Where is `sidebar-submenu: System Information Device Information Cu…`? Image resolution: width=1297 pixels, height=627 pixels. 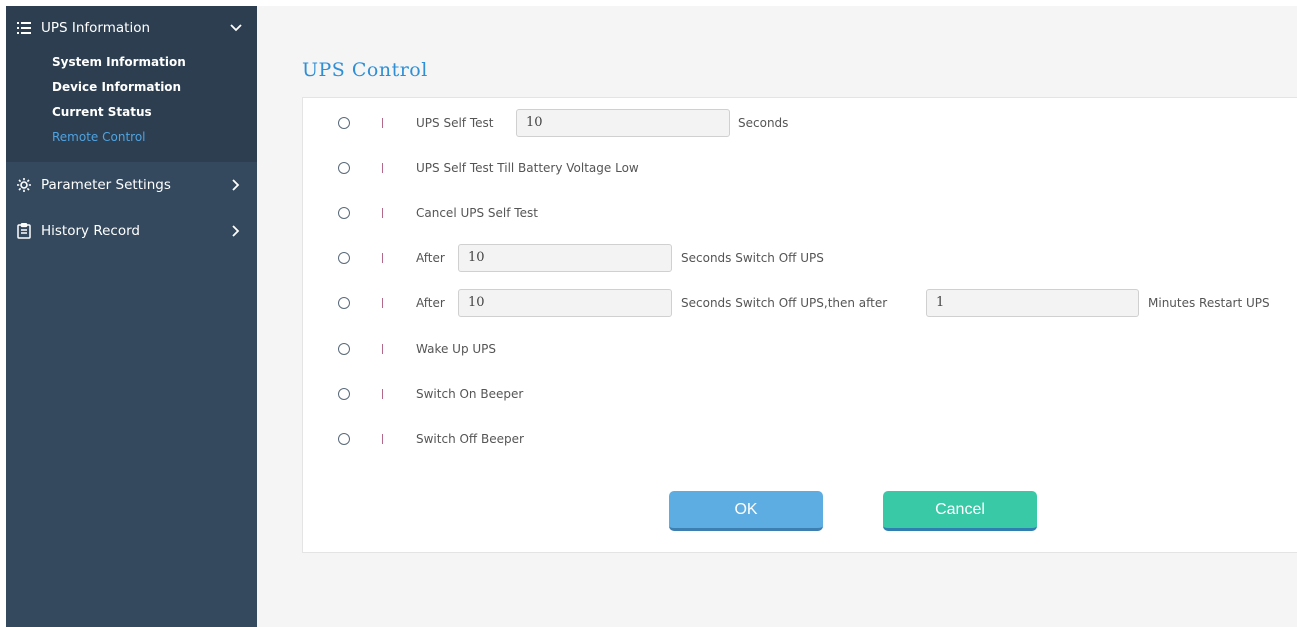
sidebar-submenu: System Information Device Information Cu… is located at coordinates (131, 100).